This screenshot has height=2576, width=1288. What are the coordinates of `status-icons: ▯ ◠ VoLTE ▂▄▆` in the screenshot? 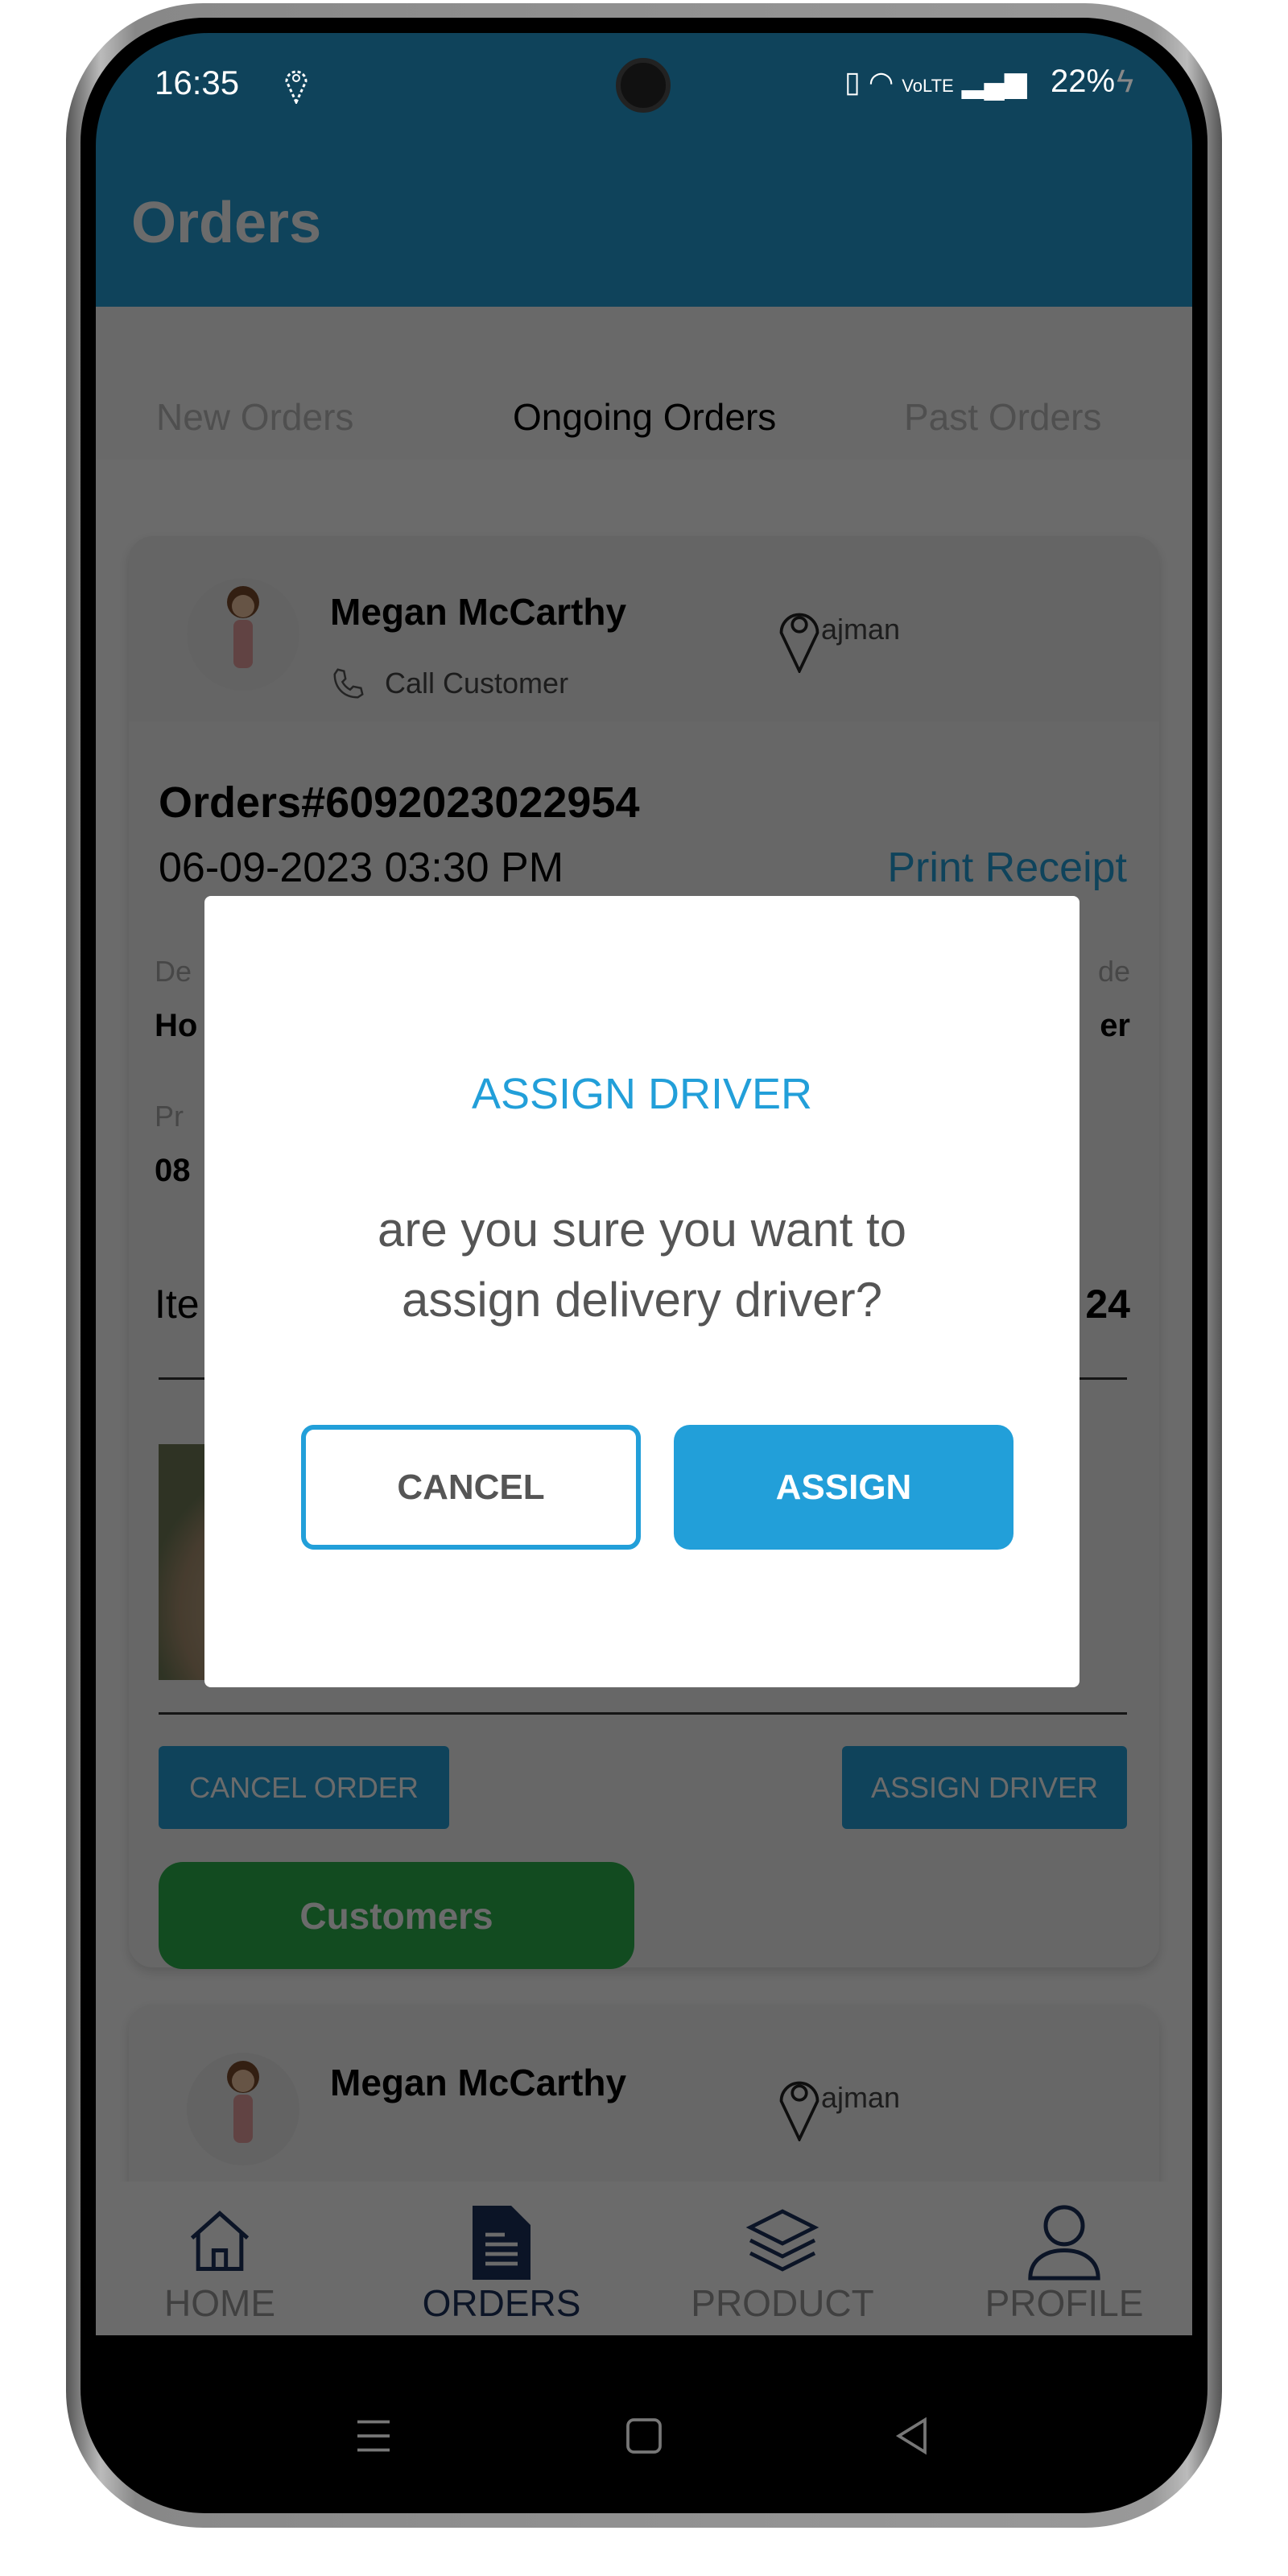 It's located at (935, 82).